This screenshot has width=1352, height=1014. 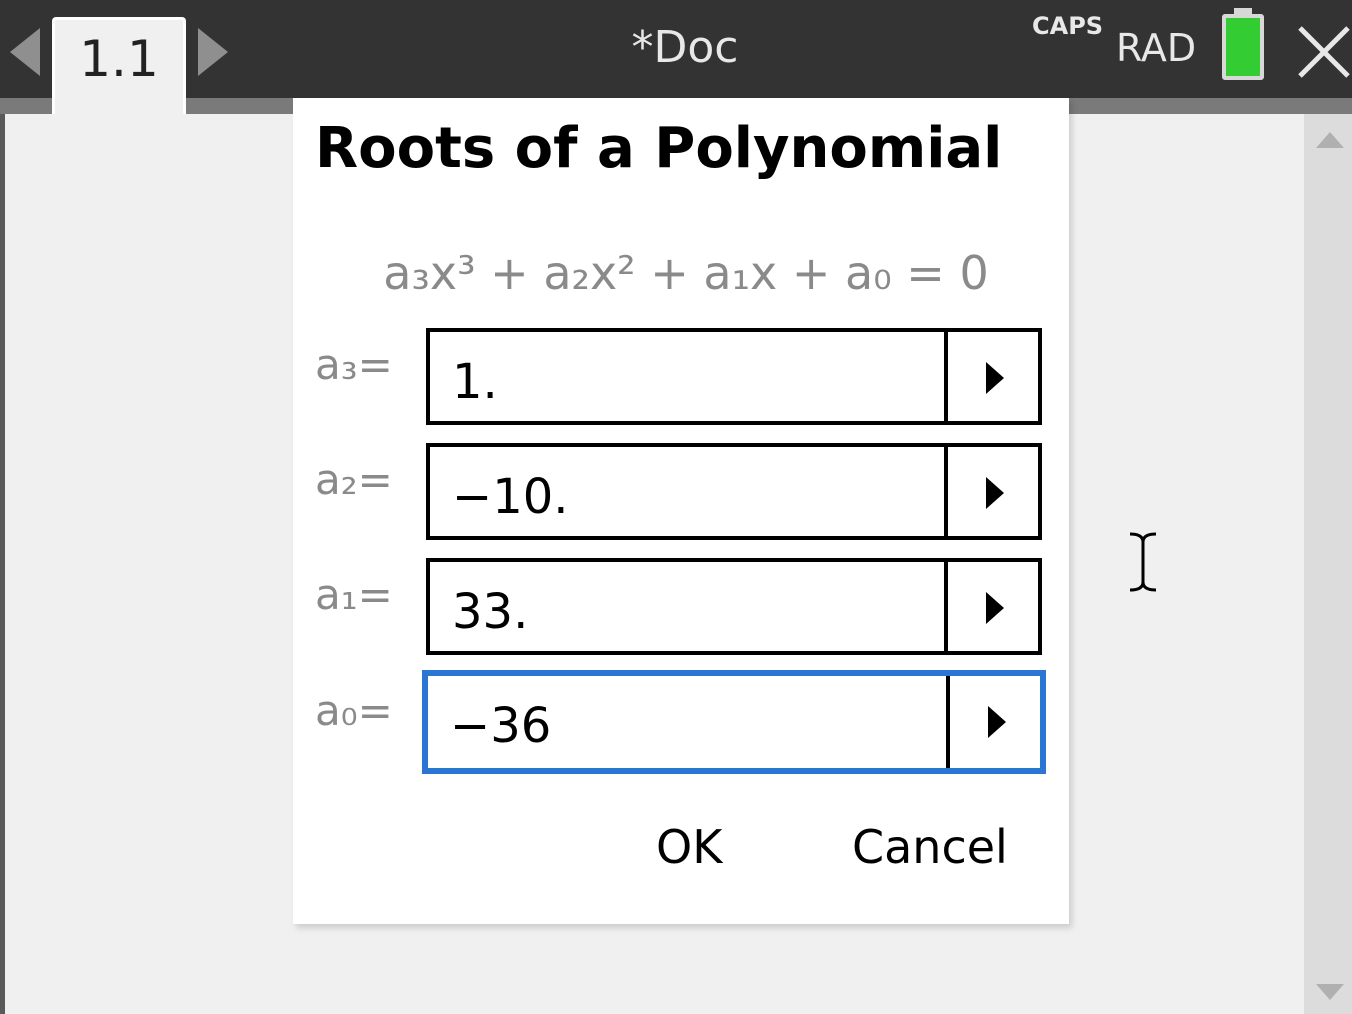 What do you see at coordinates (734, 376) in the screenshot?
I see `coefficient-field-a3: 1.` at bounding box center [734, 376].